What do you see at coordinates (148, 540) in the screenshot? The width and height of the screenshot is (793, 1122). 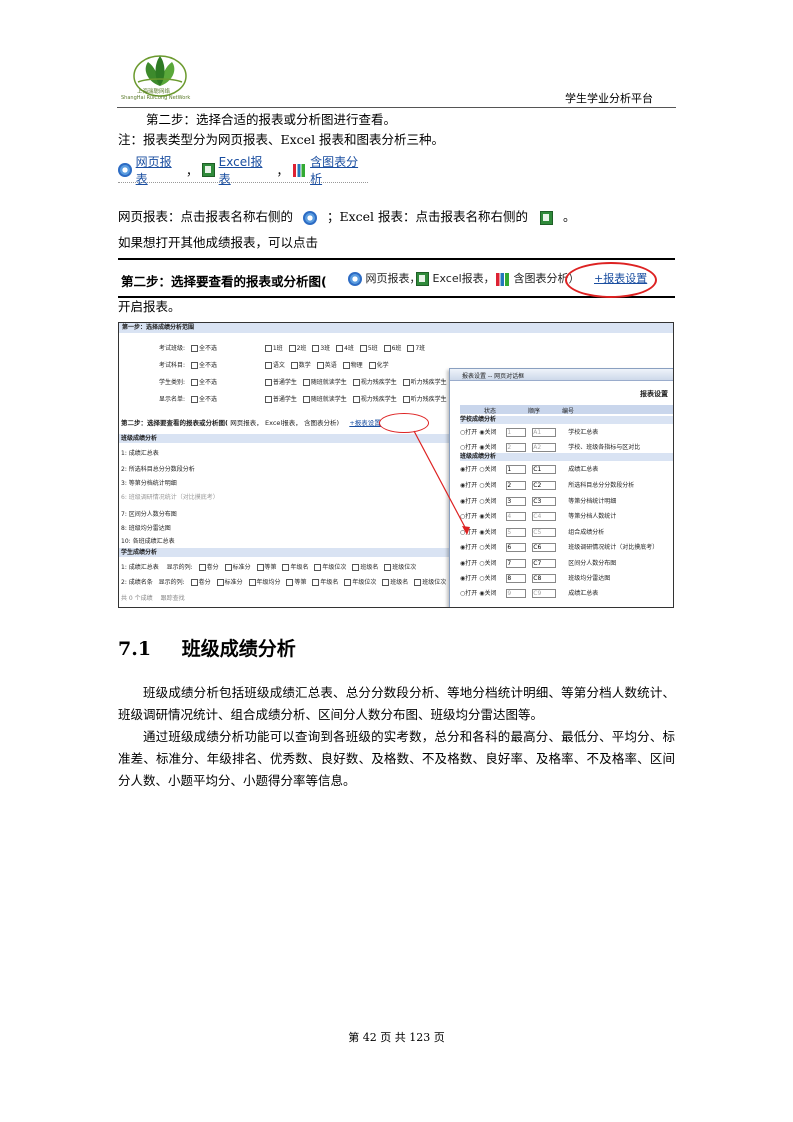 I see `report-item: 10: 各班成绩汇总表` at bounding box center [148, 540].